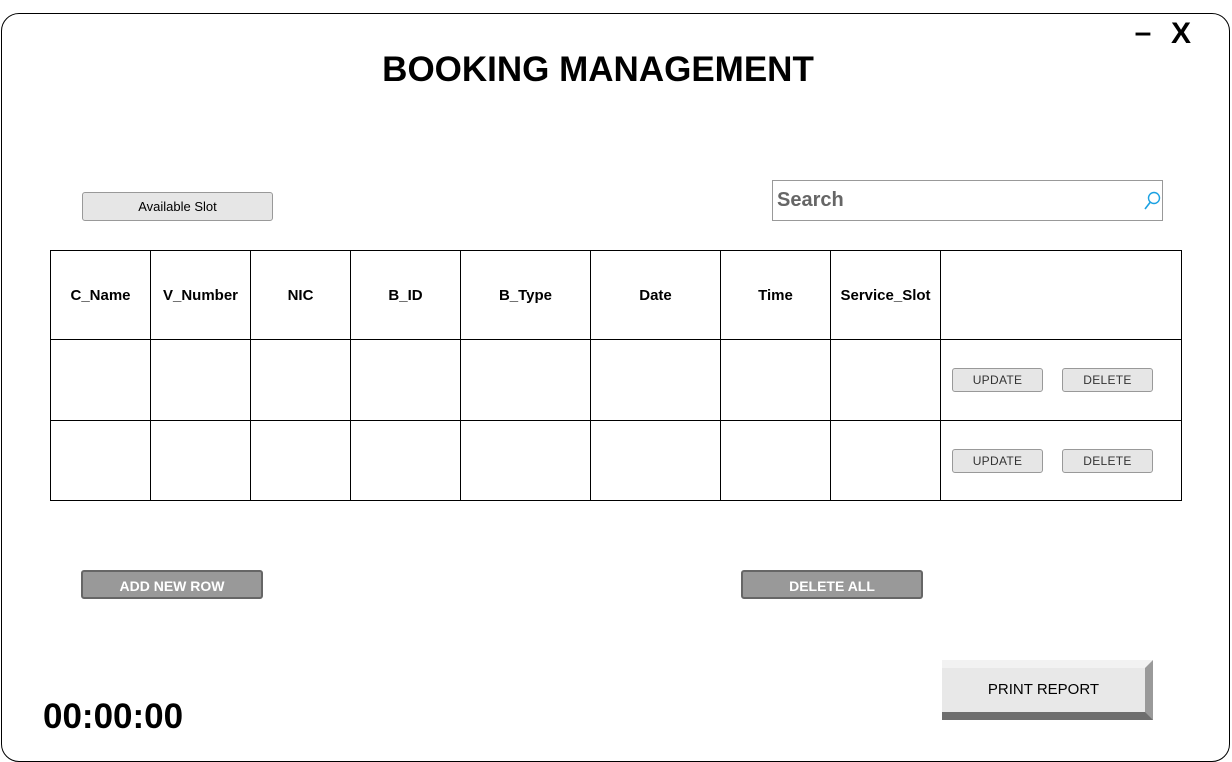 The image size is (1232, 762). Describe the element at coordinates (200, 295) in the screenshot. I see `column-header-v-number: V_Number` at that location.